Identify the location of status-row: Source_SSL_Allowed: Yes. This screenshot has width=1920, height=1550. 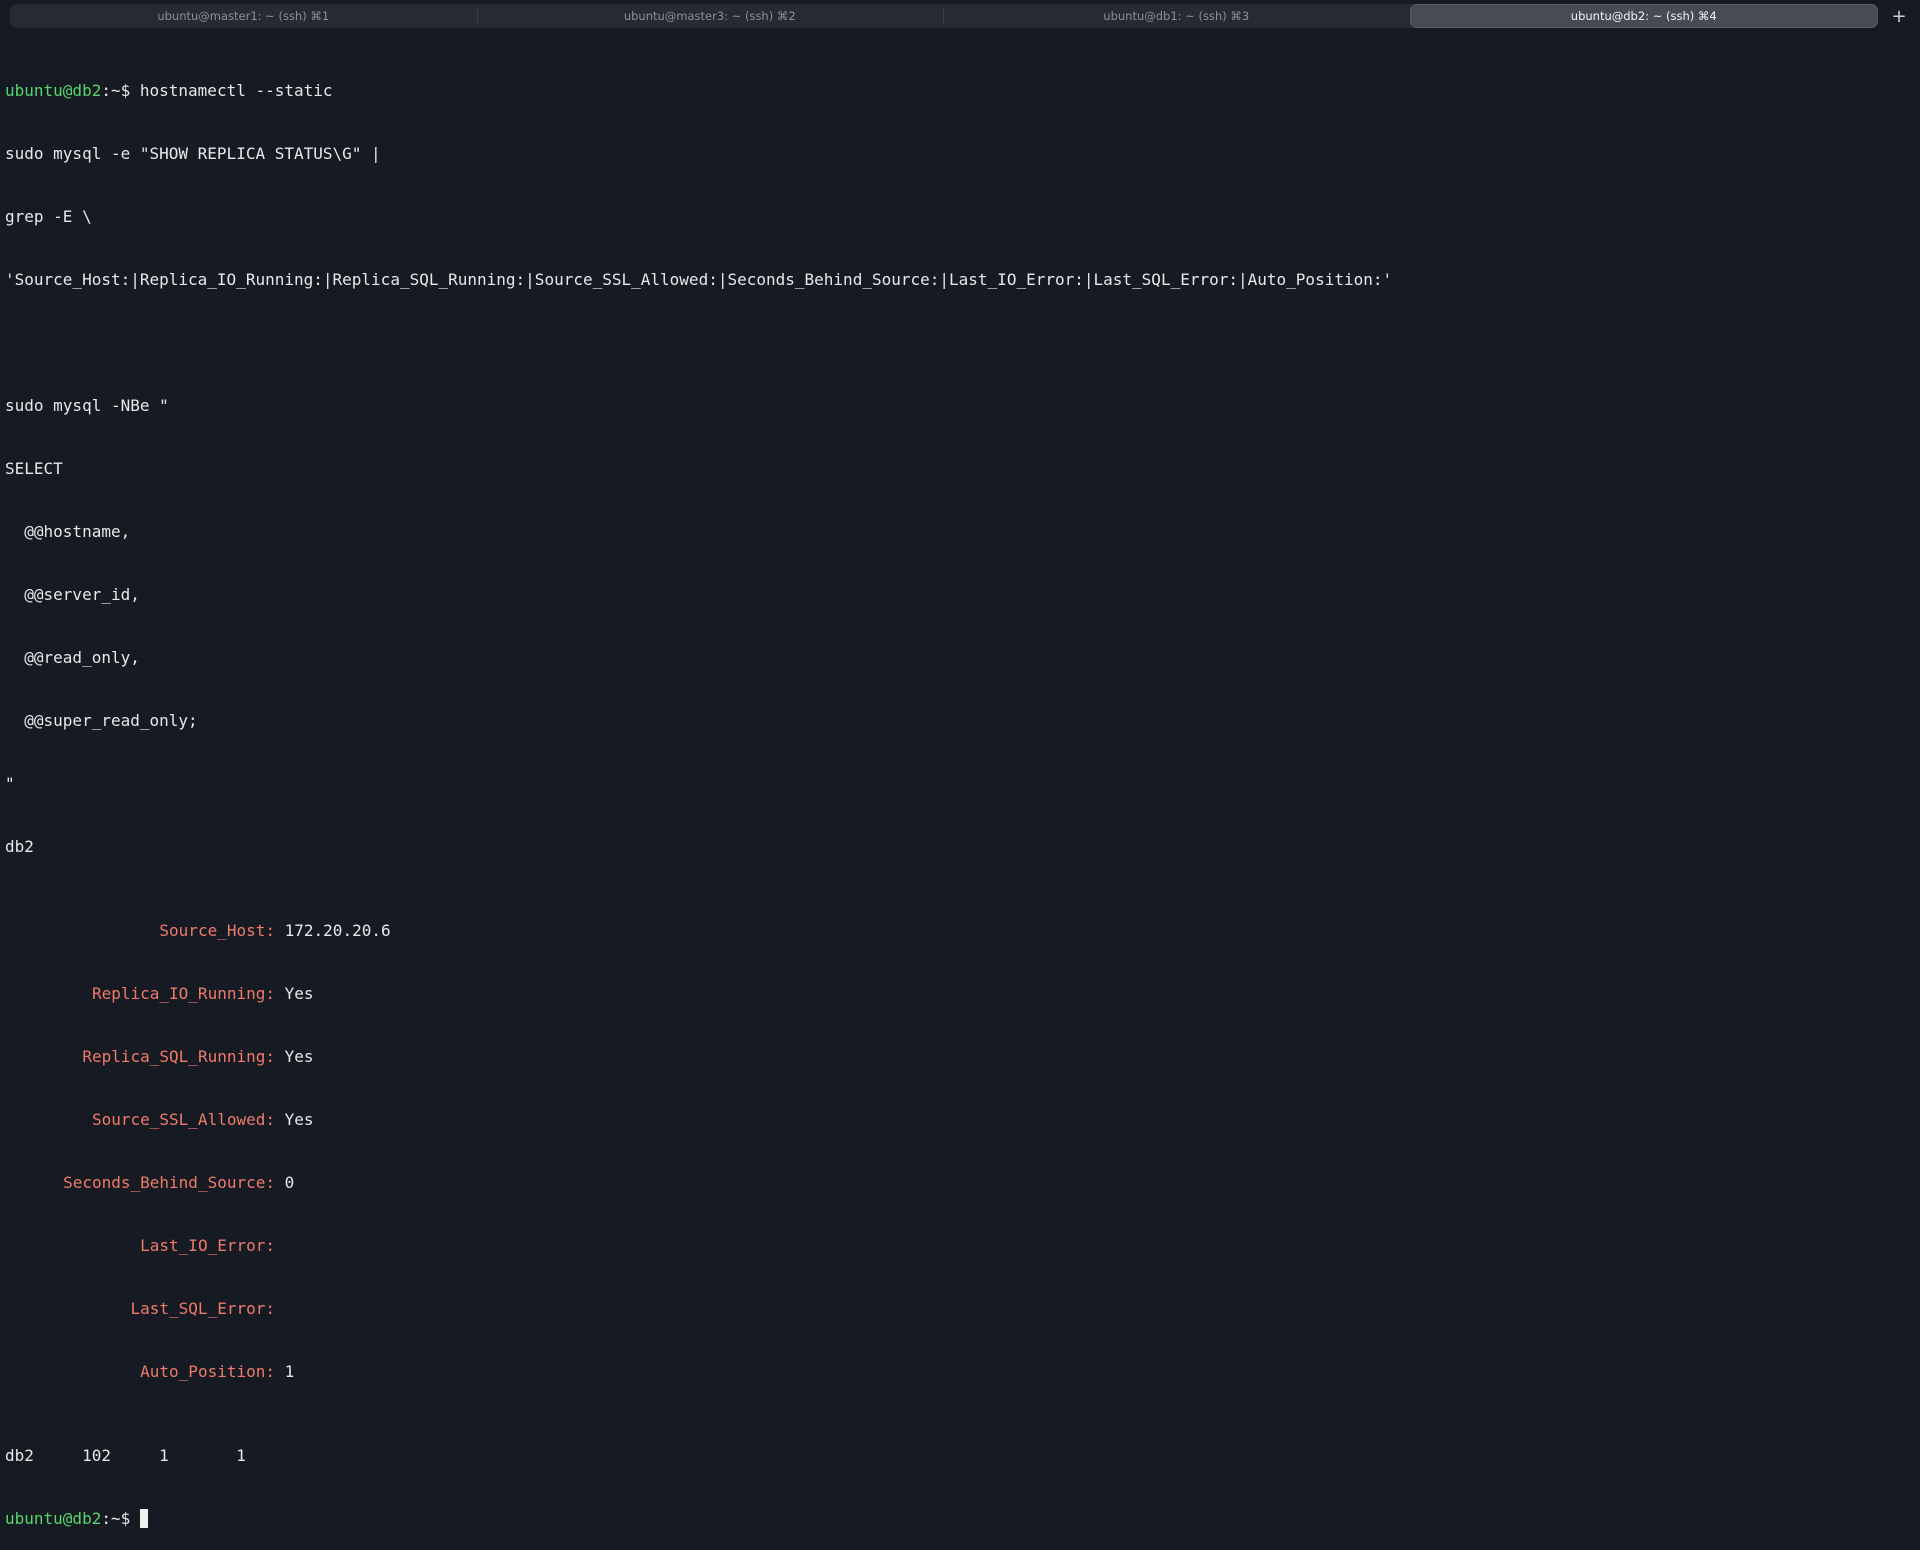
(957, 1119).